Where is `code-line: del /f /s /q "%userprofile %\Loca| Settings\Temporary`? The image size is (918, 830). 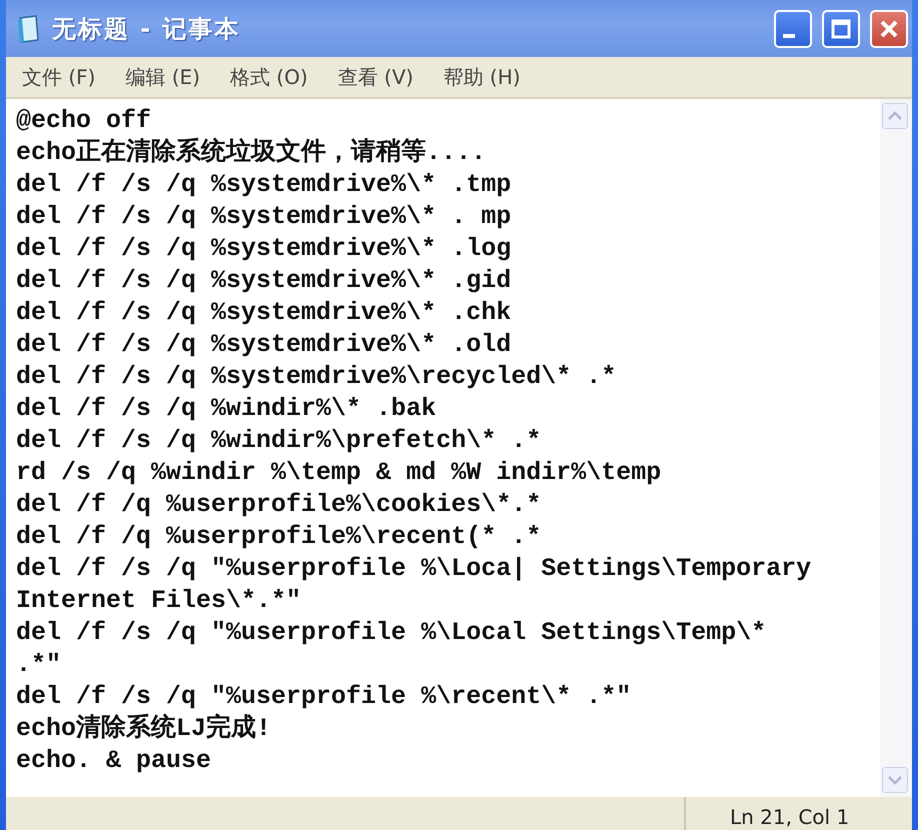
code-line: del /f /s /q "%userprofile %\Loca| Settings\Temporary is located at coordinates (414, 569).